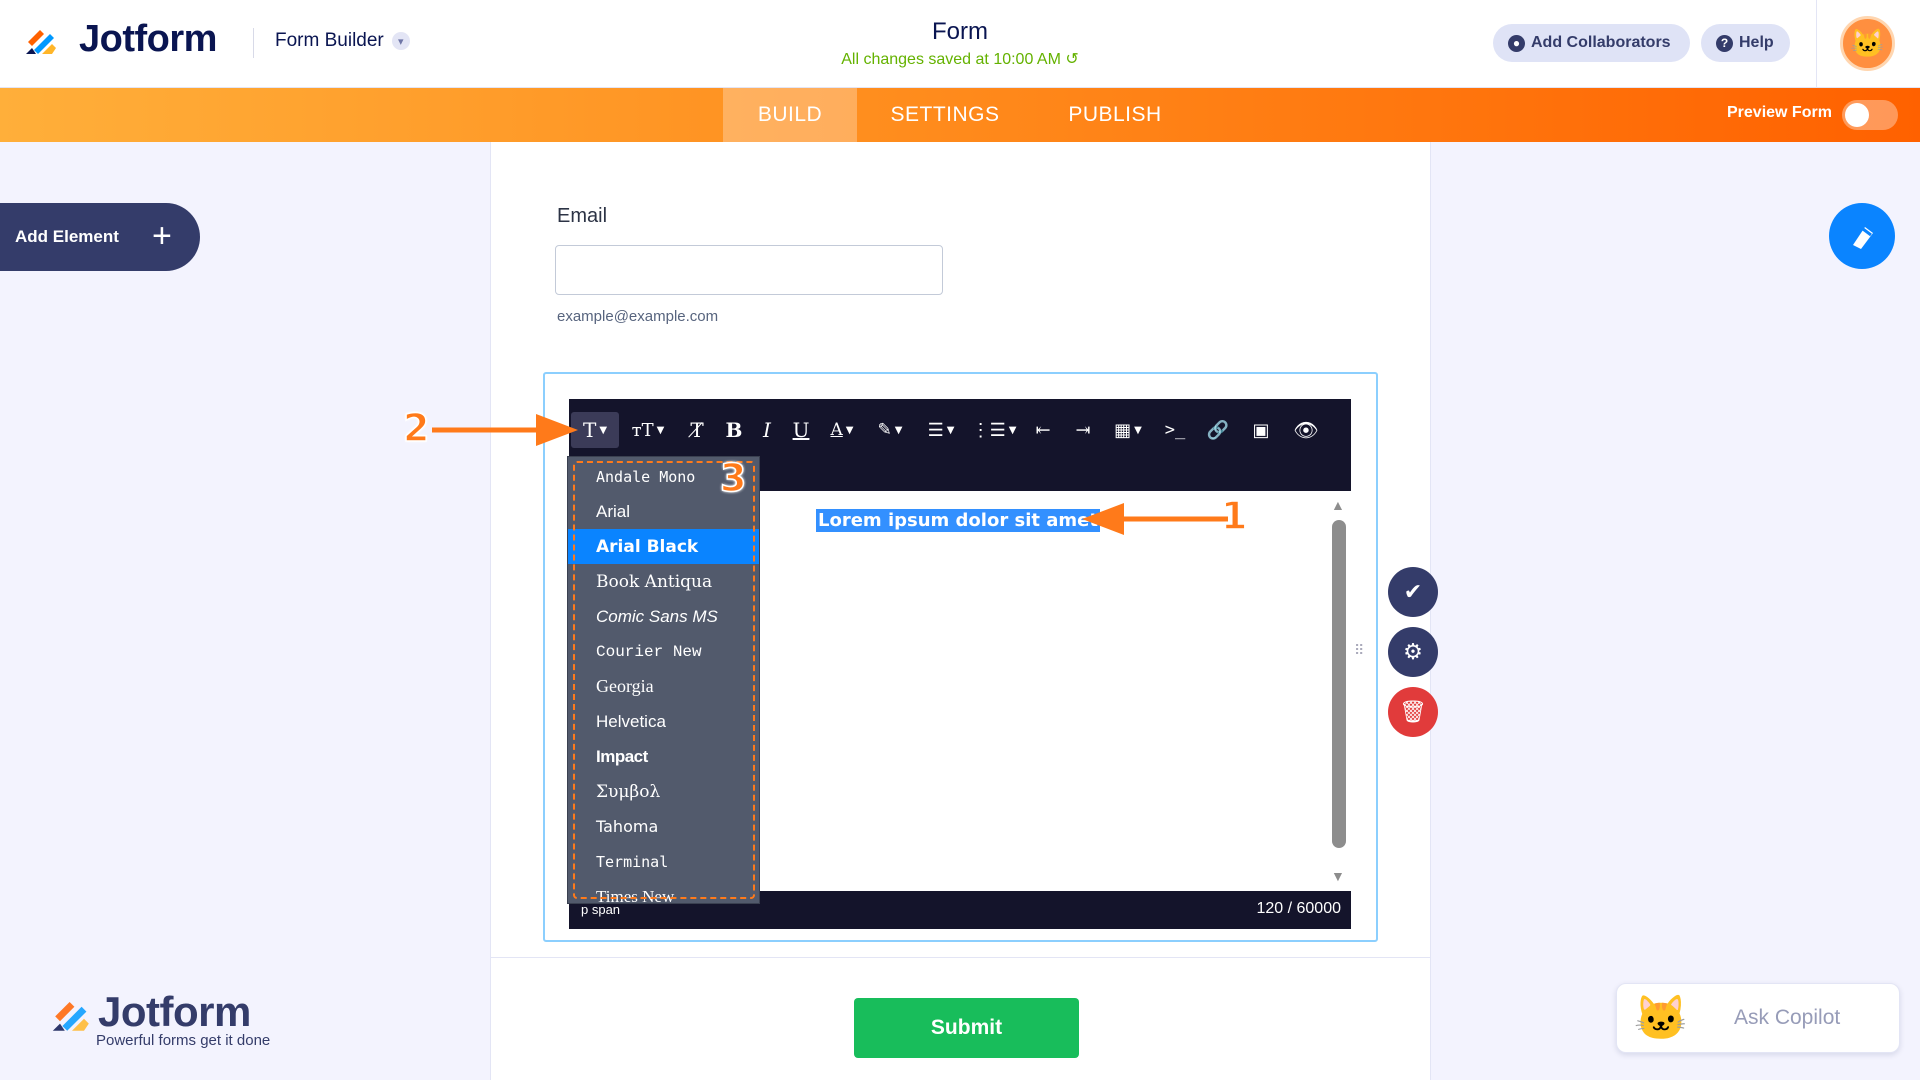 The image size is (1920, 1080). What do you see at coordinates (697, 430) in the screenshot?
I see `clear-format-icon: T̸` at bounding box center [697, 430].